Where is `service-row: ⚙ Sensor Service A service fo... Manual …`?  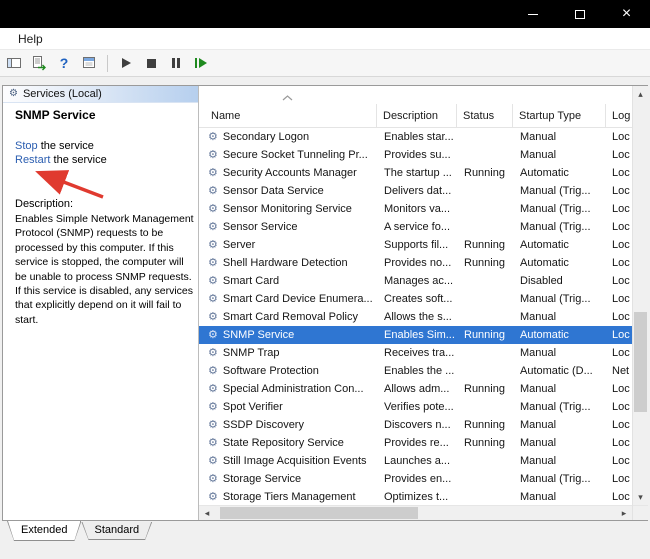
service-row: ⚙ Sensor Service A service fo... Manual … is located at coordinates (415, 227).